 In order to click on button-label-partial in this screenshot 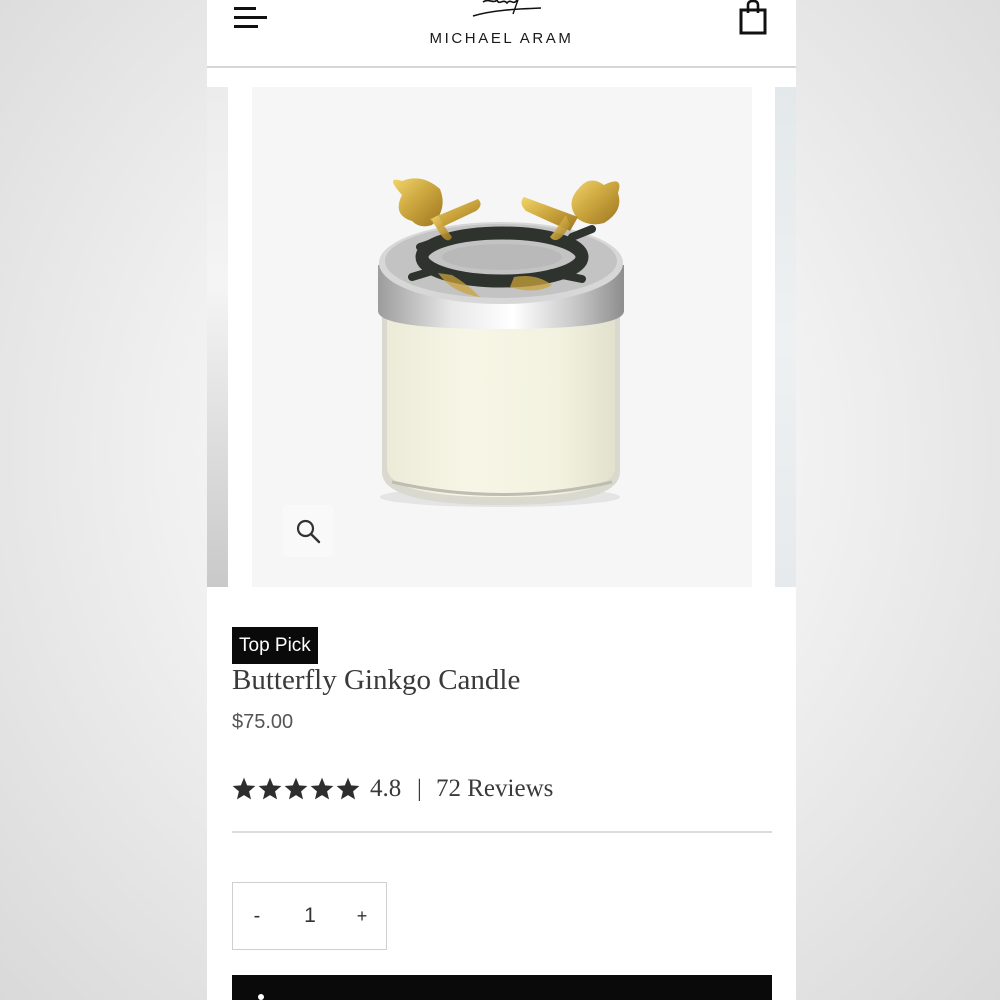, I will do `click(261, 997)`.